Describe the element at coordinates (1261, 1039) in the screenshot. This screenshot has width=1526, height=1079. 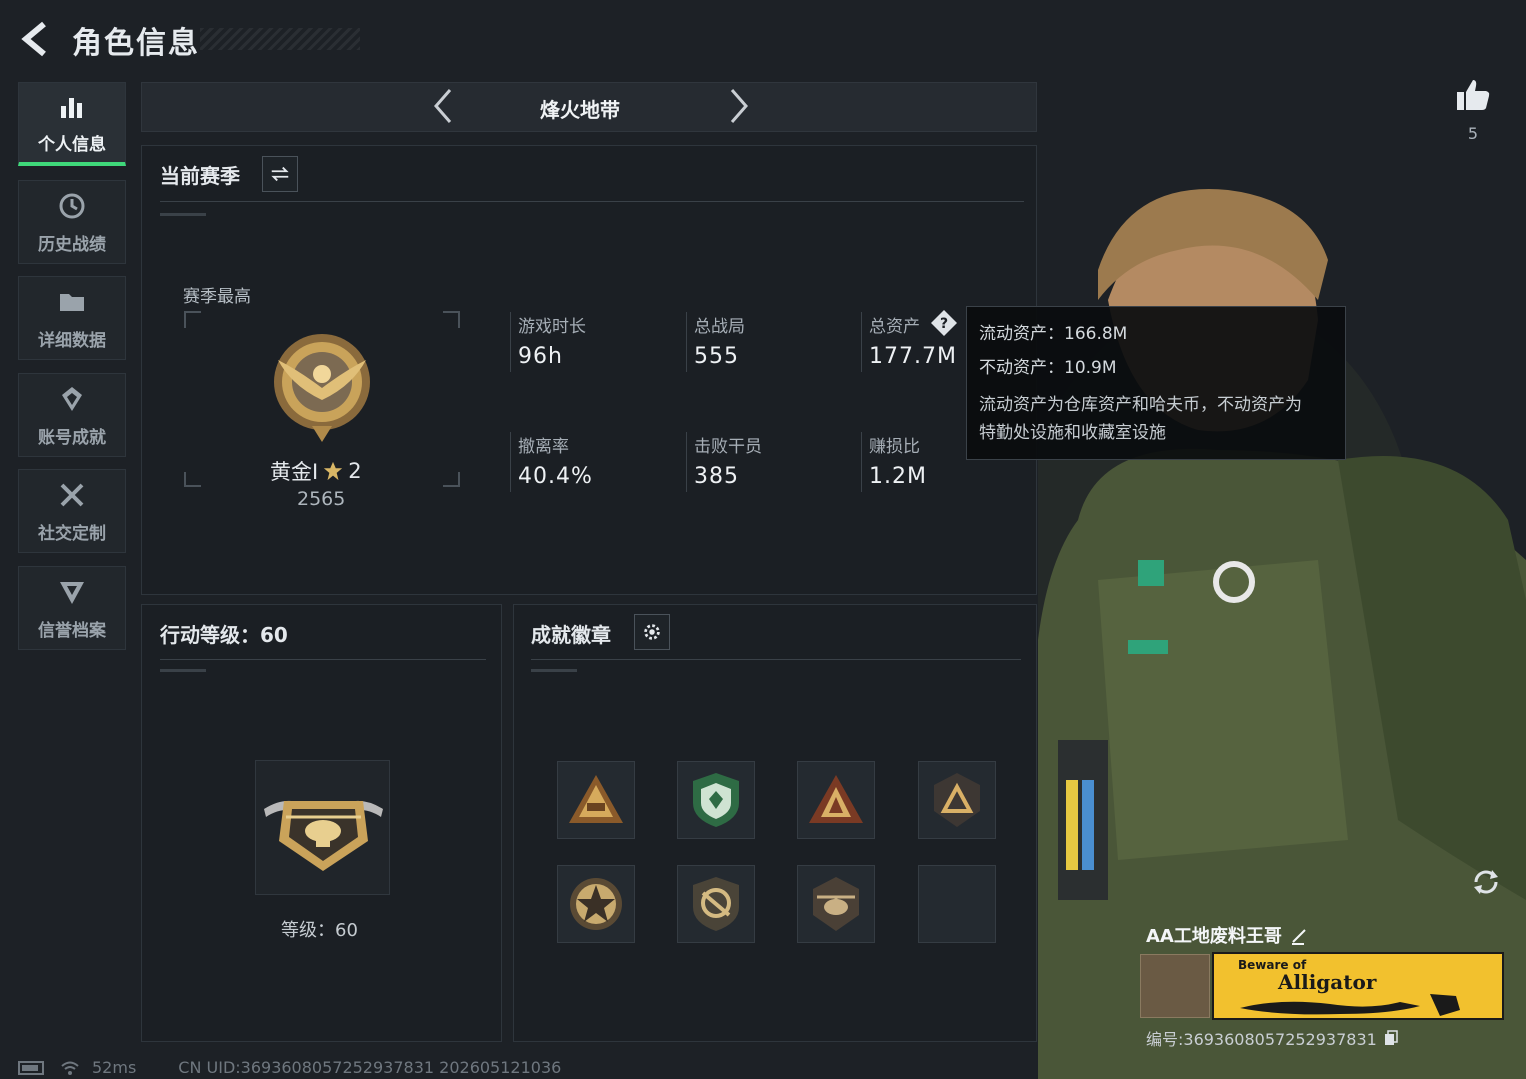
I see `player-id: 编号:3693608057252937831` at that location.